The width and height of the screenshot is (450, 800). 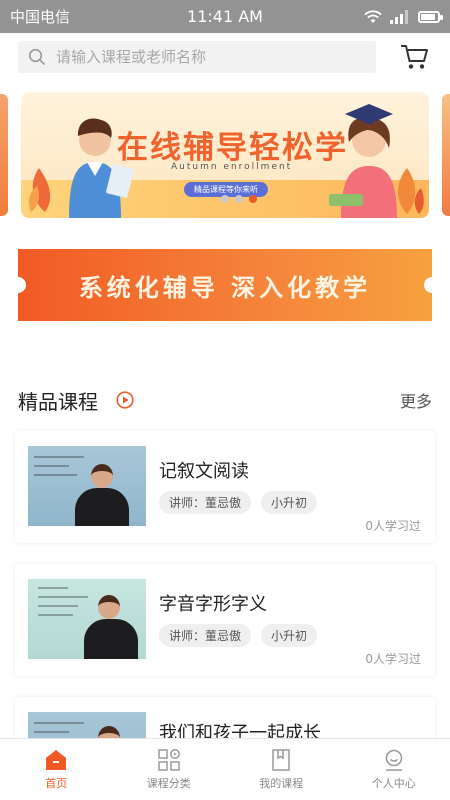 What do you see at coordinates (37, 57) in the screenshot?
I see `search-icon` at bounding box center [37, 57].